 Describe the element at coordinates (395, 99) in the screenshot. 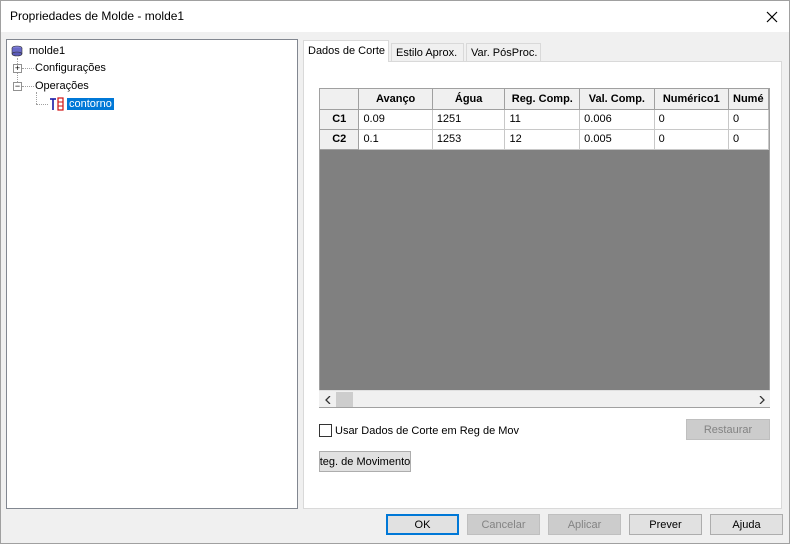

I see `column-header: Avanço` at that location.